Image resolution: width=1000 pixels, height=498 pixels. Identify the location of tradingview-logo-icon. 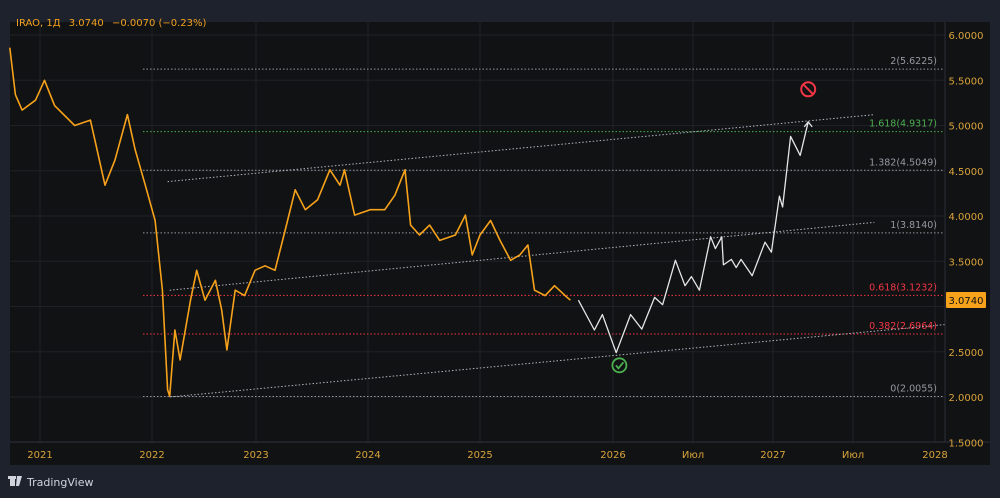
(15, 481).